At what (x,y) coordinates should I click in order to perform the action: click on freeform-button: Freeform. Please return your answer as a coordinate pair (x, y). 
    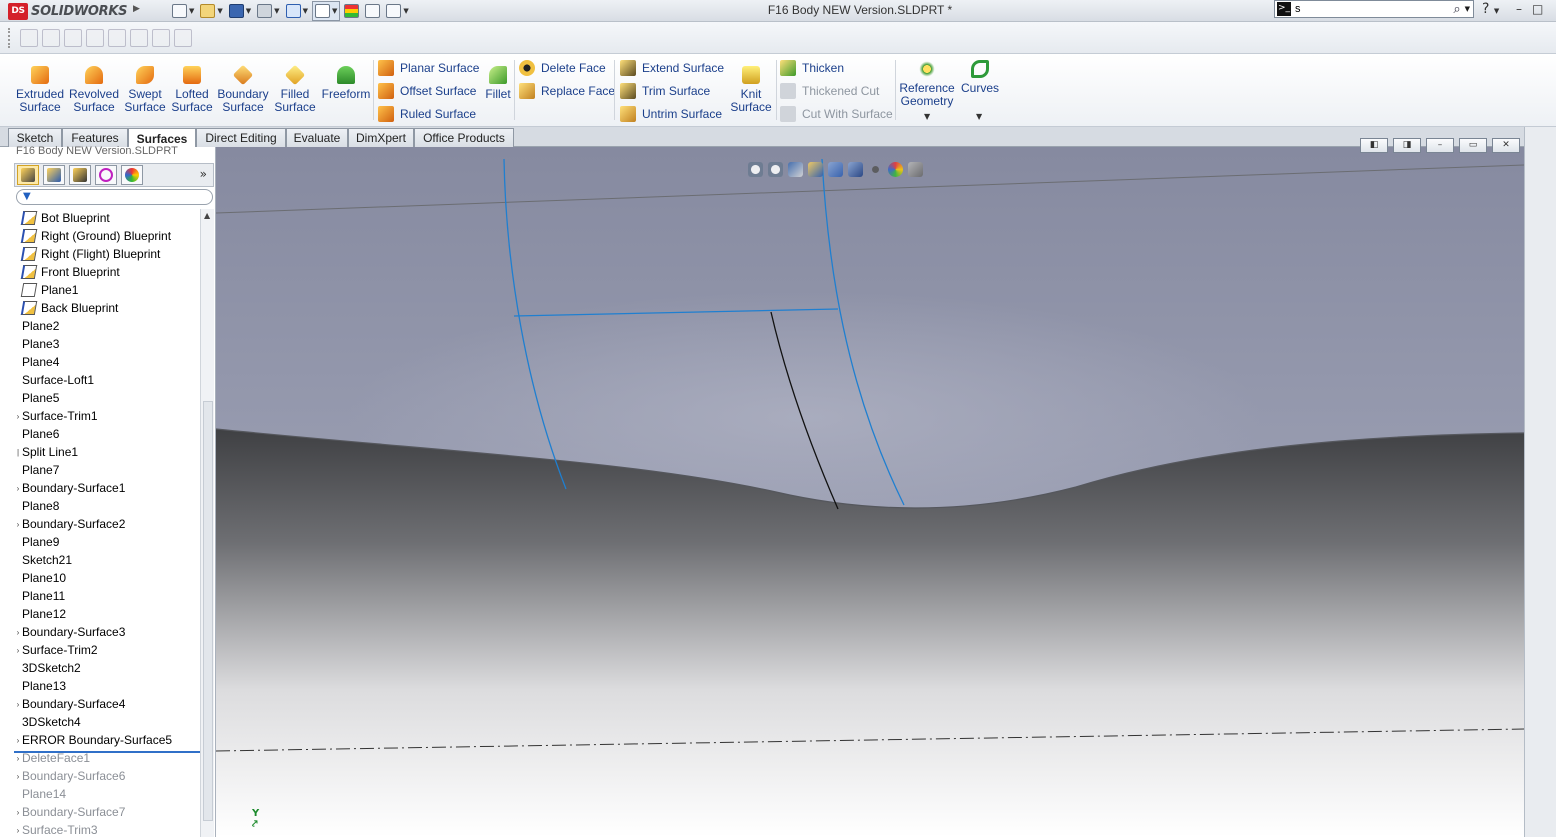
    Looking at the image, I should click on (346, 83).